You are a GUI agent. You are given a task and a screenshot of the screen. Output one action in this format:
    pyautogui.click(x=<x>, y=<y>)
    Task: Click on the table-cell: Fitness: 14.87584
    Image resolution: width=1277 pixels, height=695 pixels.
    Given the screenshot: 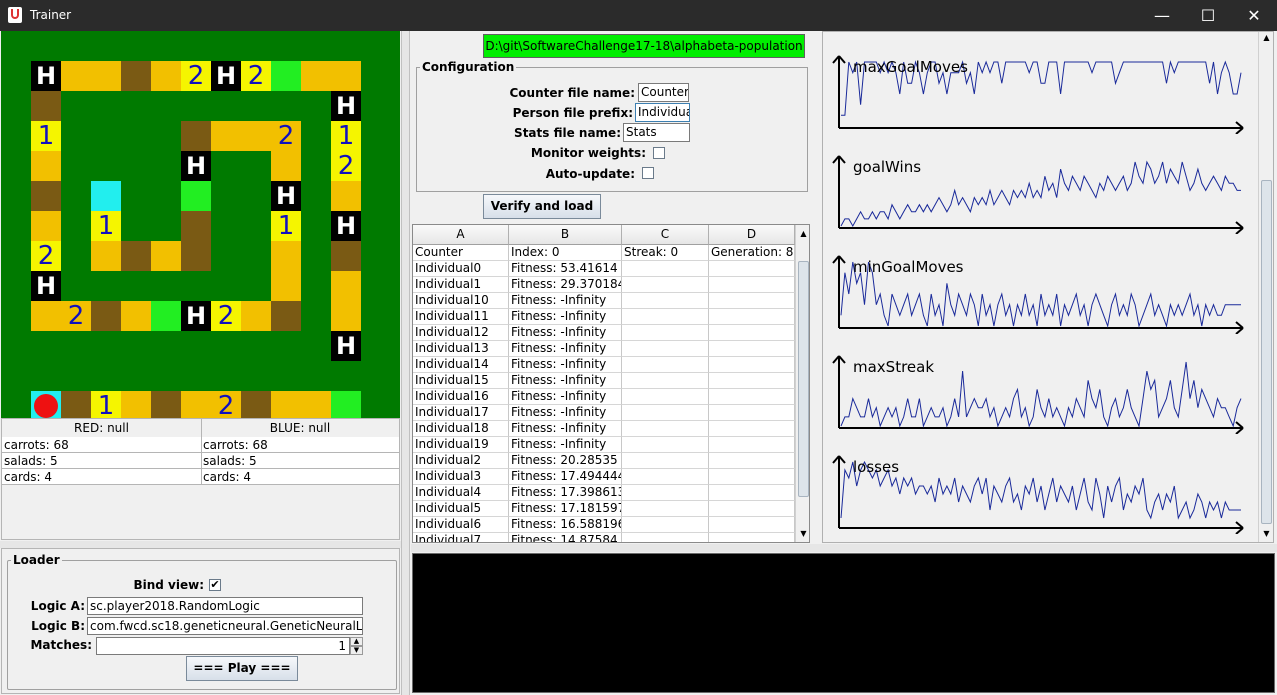 What is the action you would take?
    pyautogui.click(x=565, y=537)
    